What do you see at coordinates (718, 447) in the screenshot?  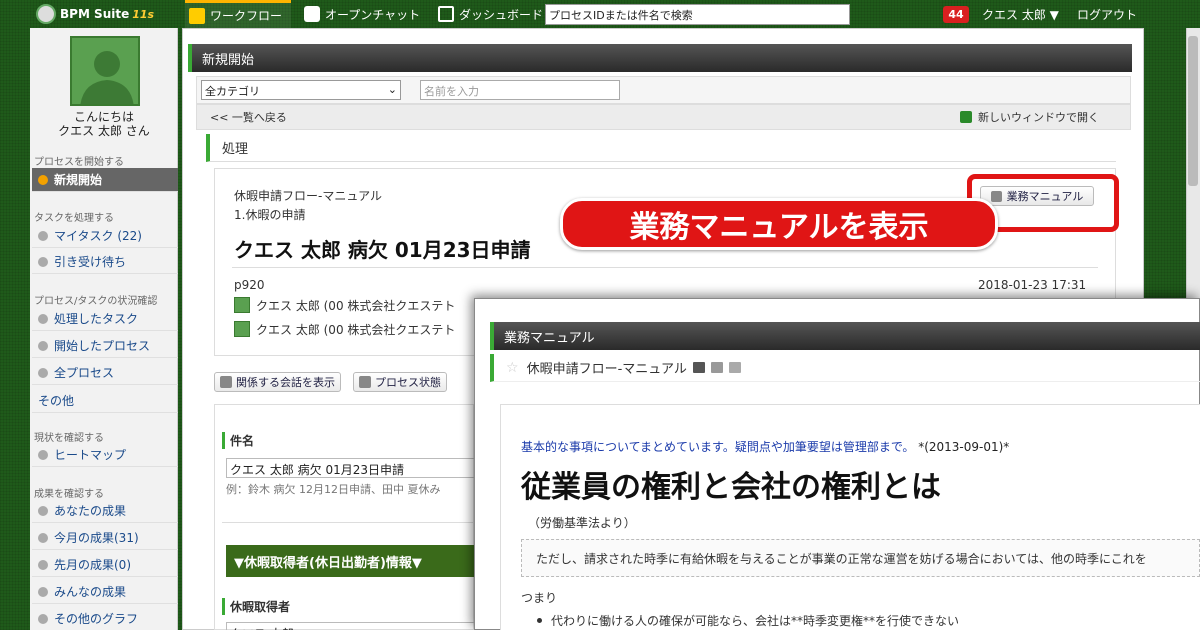 I see `manual-note-text: 基本的な事項についてまとめています。疑問点や加筆要望は管理部まで。` at bounding box center [718, 447].